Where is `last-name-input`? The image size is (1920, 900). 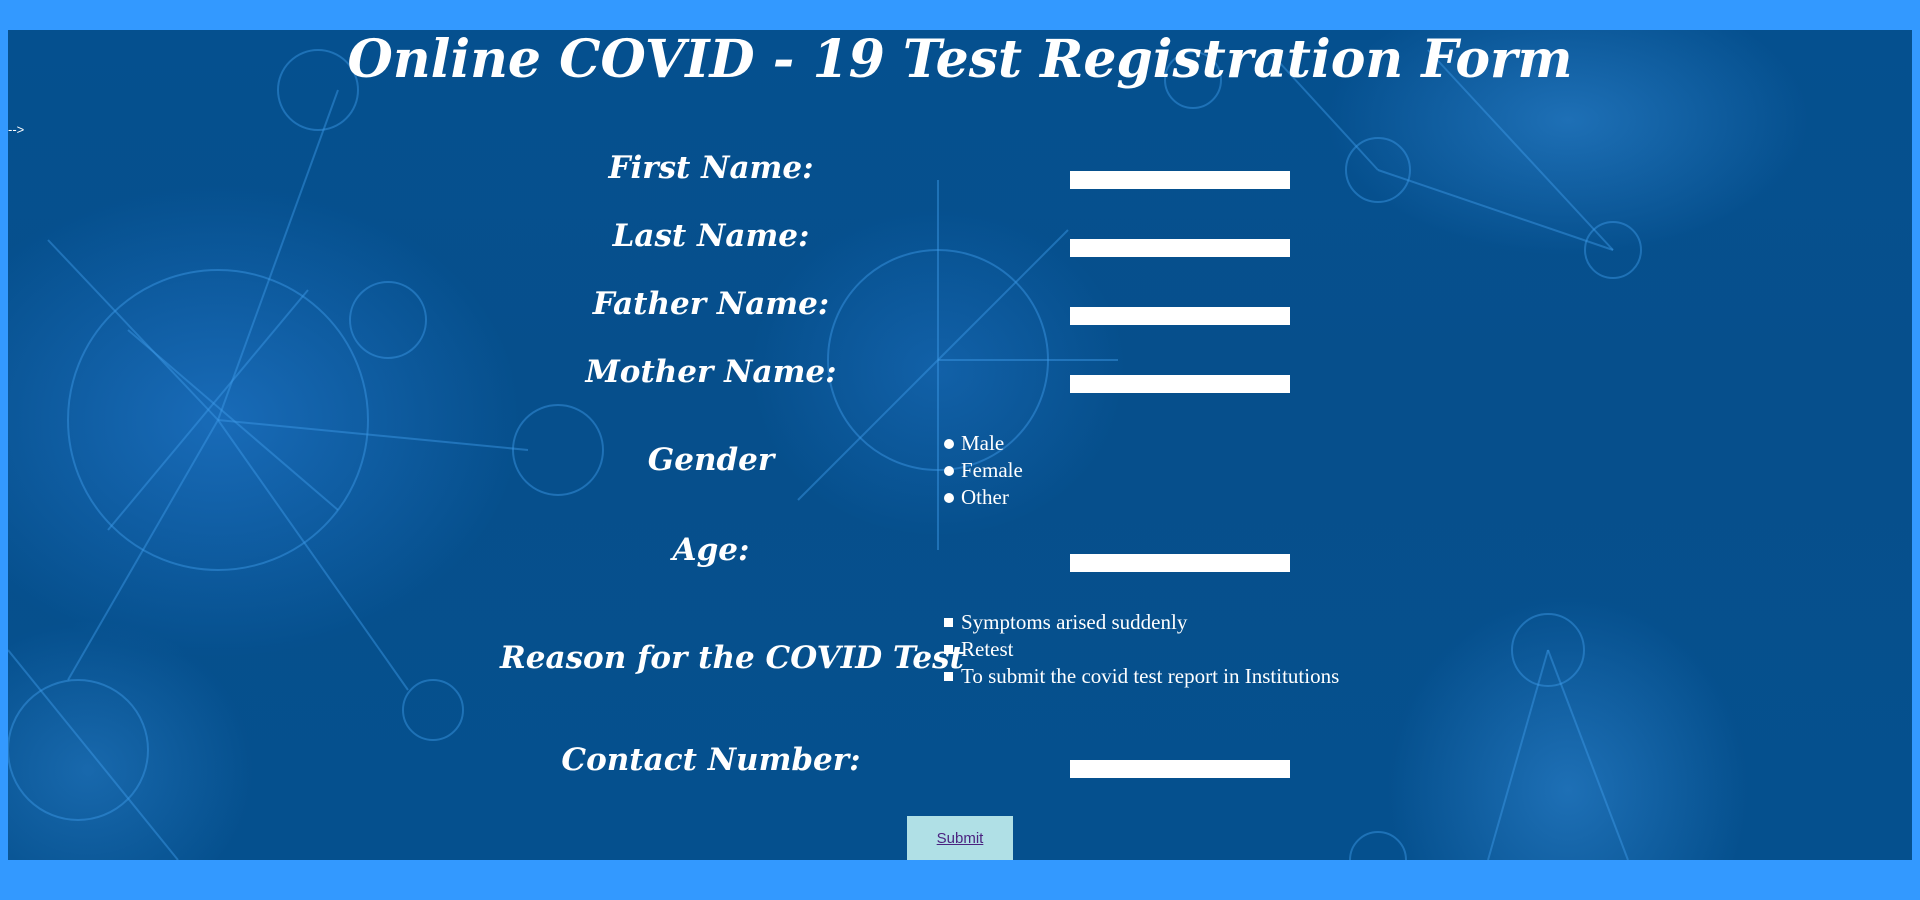 last-name-input is located at coordinates (1180, 248).